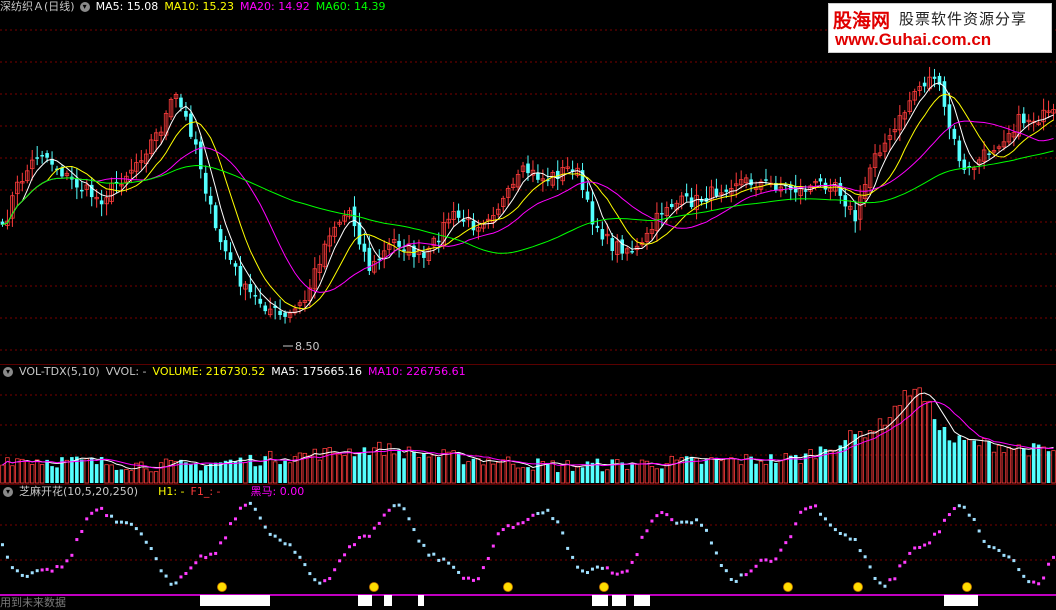  Describe the element at coordinates (316, 371) in the screenshot. I see `vol-ma5-readout: MA5: 175665.16` at that location.